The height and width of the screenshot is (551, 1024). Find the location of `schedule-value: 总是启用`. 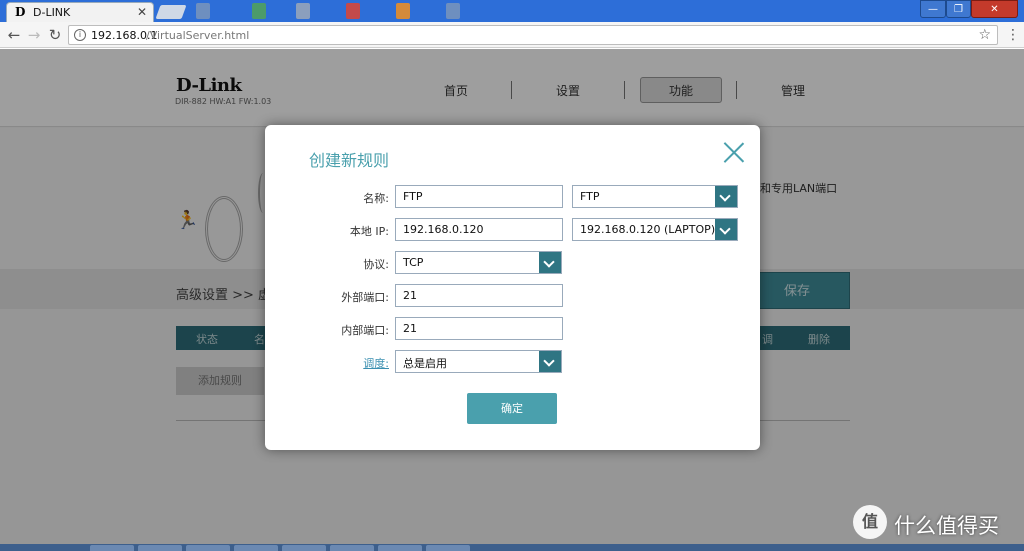

schedule-value: 总是启用 is located at coordinates (425, 363).